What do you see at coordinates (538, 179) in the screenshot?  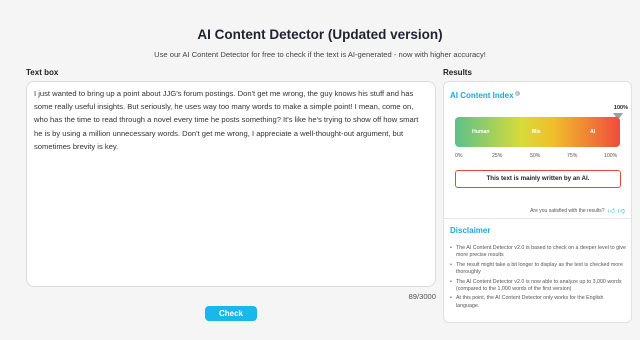 I see `verdict-box: This text is mainly written by an AI.` at bounding box center [538, 179].